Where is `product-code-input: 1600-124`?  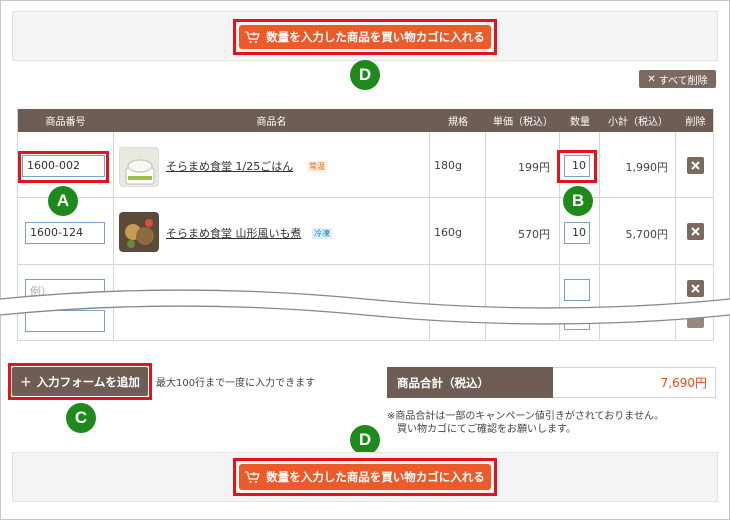
product-code-input: 1600-124 is located at coordinates (65, 233).